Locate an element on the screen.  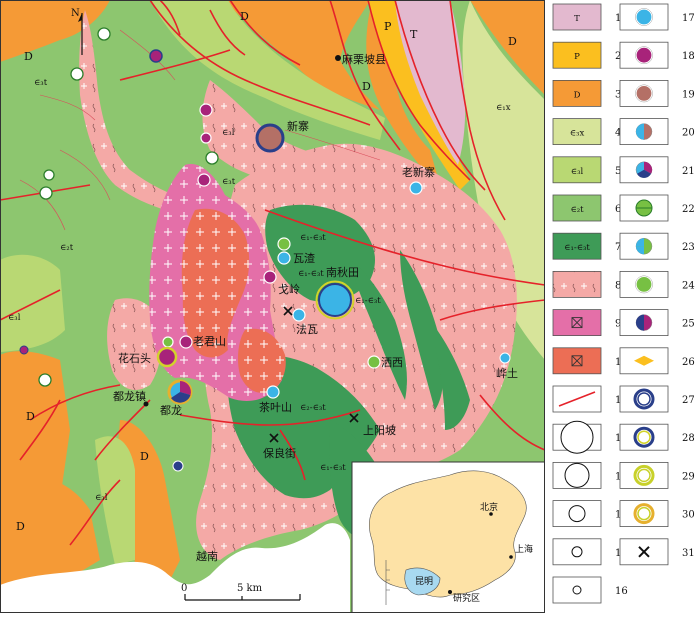
legend-item-30: 30 is located at coordinates (657, 514).